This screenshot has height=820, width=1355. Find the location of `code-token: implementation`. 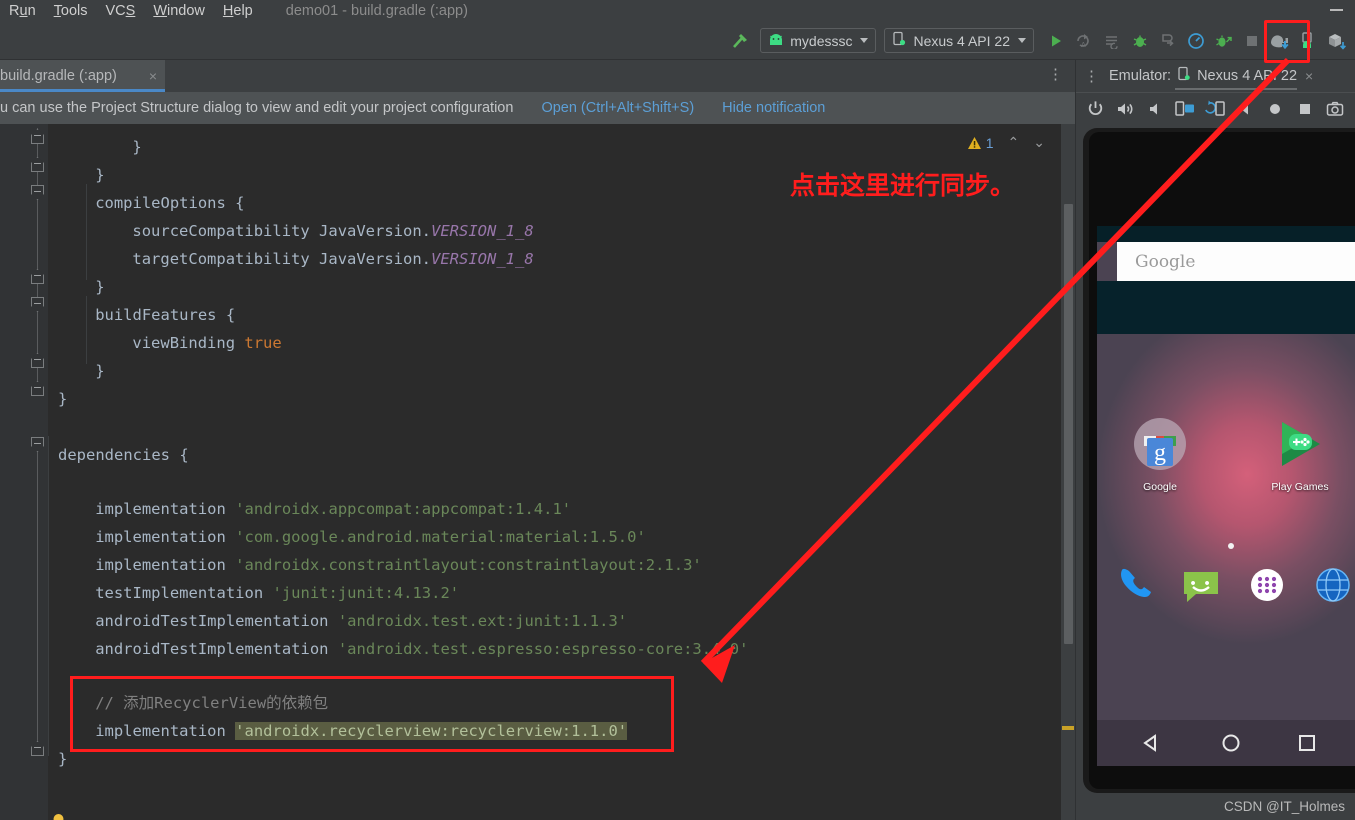

code-token: implementation is located at coordinates (165, 565).